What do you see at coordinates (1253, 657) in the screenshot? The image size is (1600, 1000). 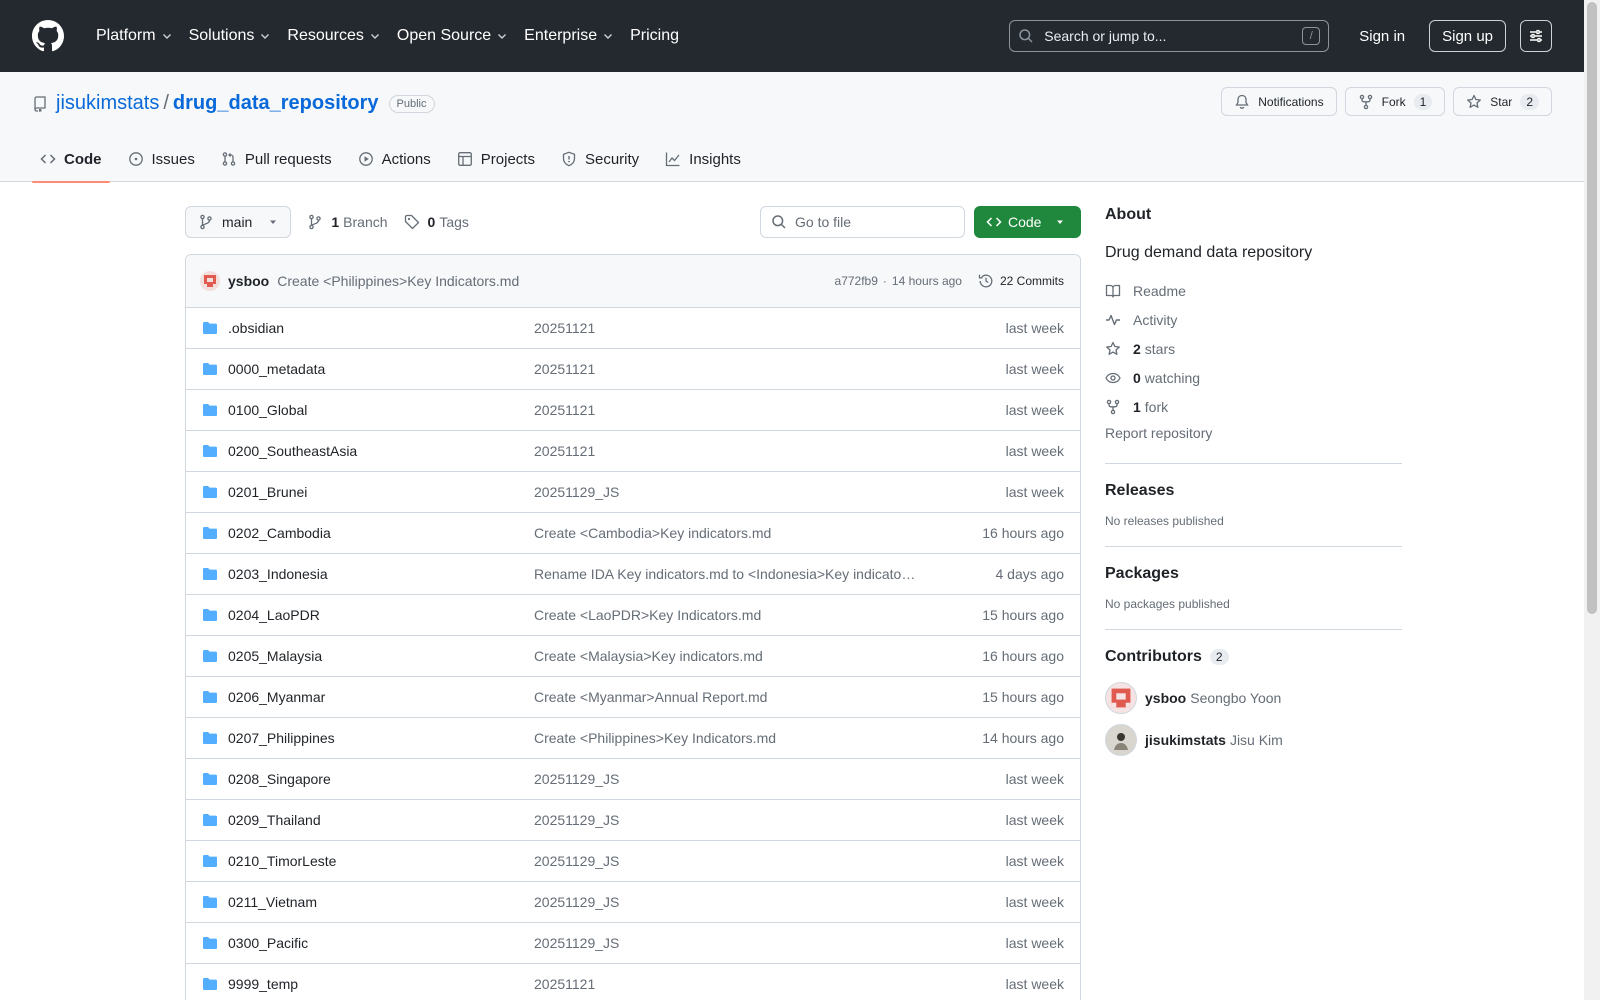 I see `contributors-heading: Contributors 2` at bounding box center [1253, 657].